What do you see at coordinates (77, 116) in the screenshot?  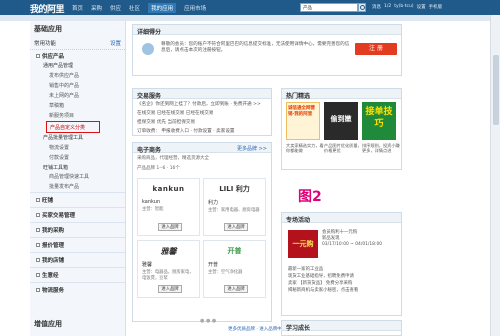 I see `sidebar-item: 新服务项目` at bounding box center [77, 116].